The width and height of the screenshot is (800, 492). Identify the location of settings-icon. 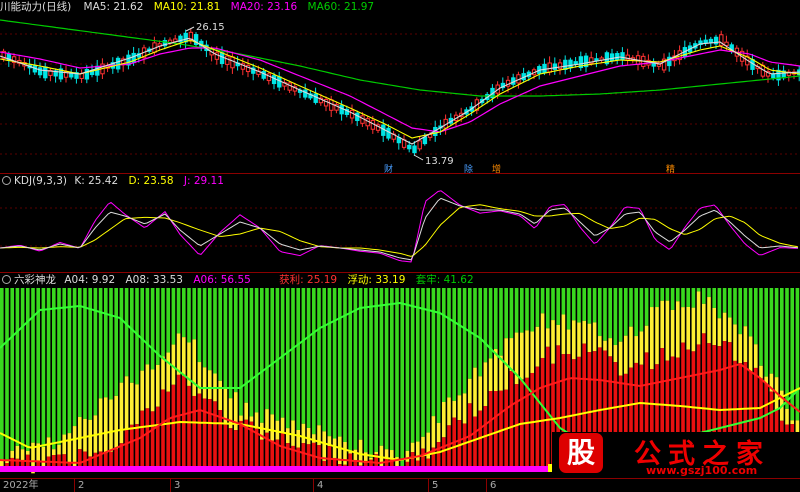
(6, 180).